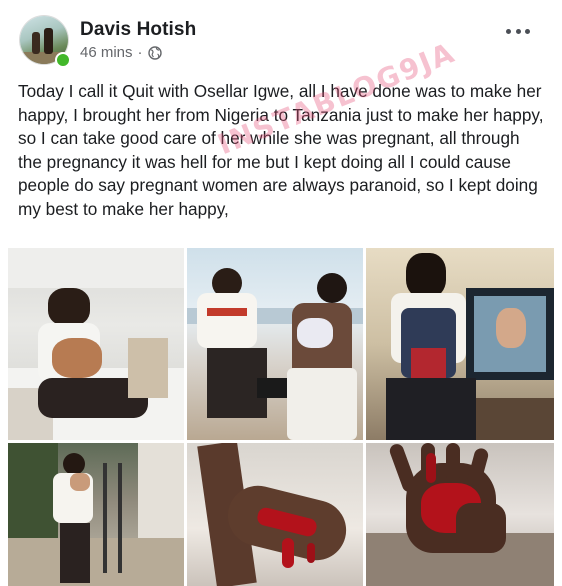 The image size is (562, 586). I want to click on photo-couple-with-baby, so click(275, 344).